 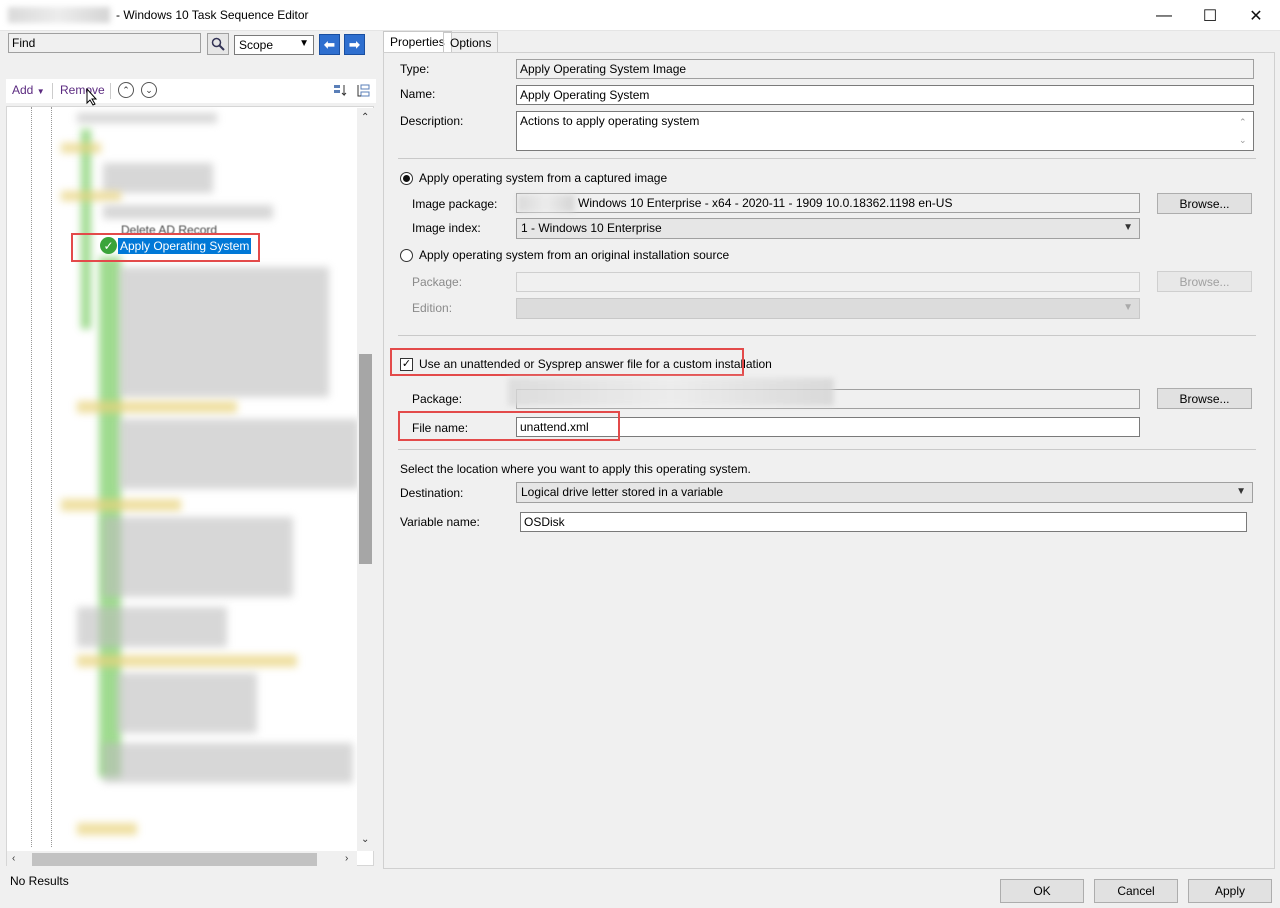 I want to click on minimize-button: —, so click(x=1164, y=15).